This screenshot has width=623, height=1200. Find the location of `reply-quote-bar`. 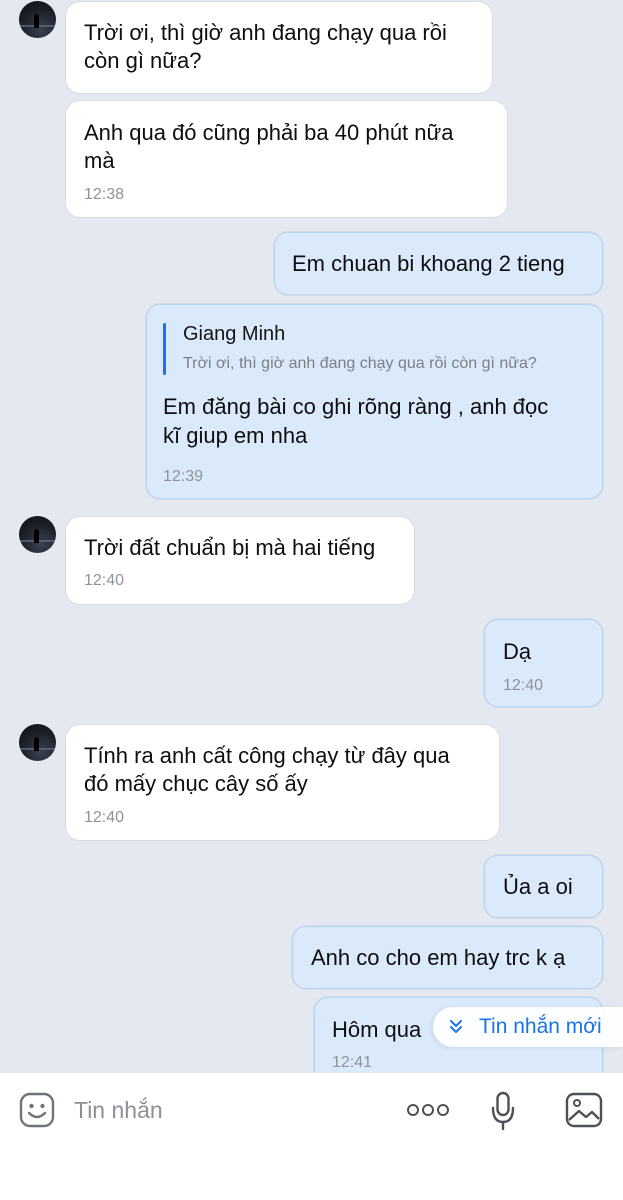

reply-quote-bar is located at coordinates (164, 349).